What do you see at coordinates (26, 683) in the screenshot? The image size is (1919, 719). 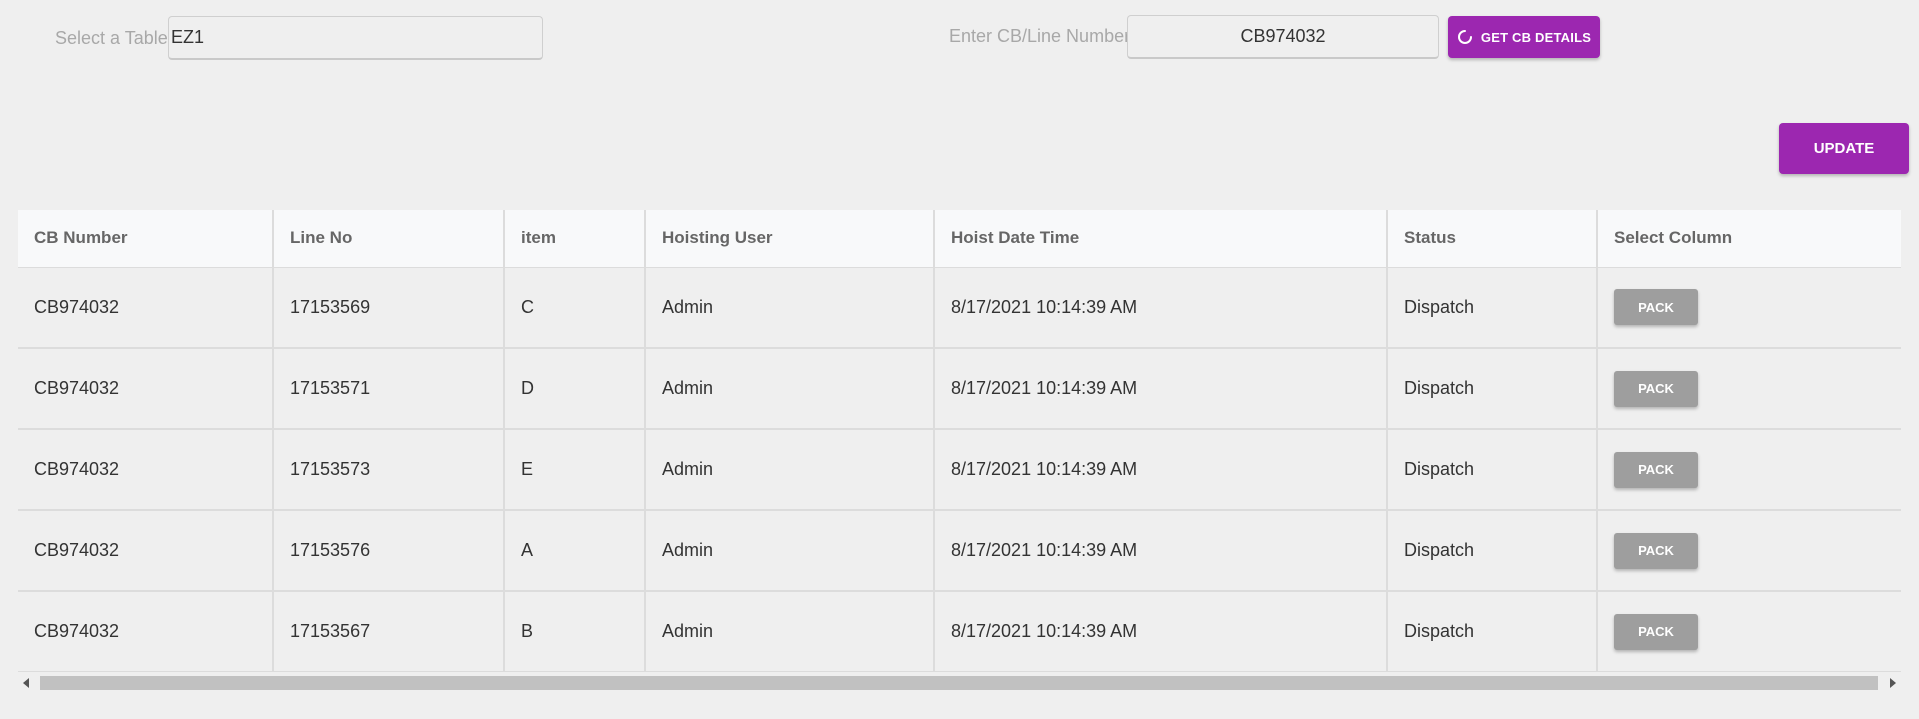 I see `scroll-left-arrow-icon` at bounding box center [26, 683].